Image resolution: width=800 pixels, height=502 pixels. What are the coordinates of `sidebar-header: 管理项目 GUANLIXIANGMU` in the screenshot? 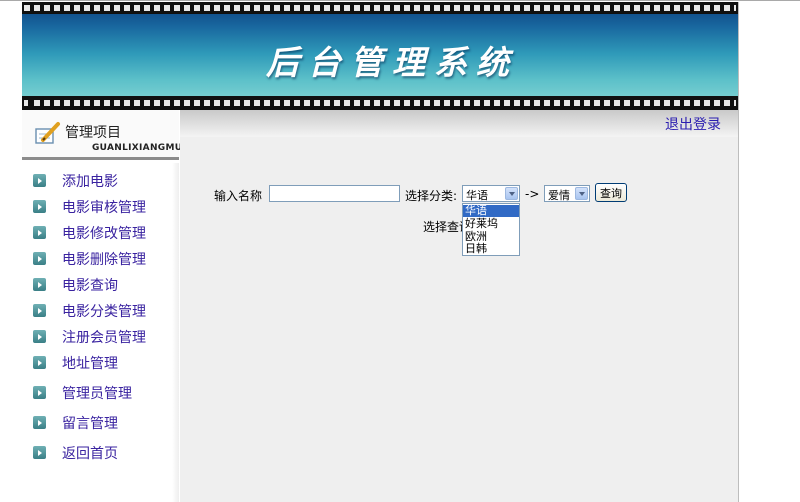 It's located at (102, 135).